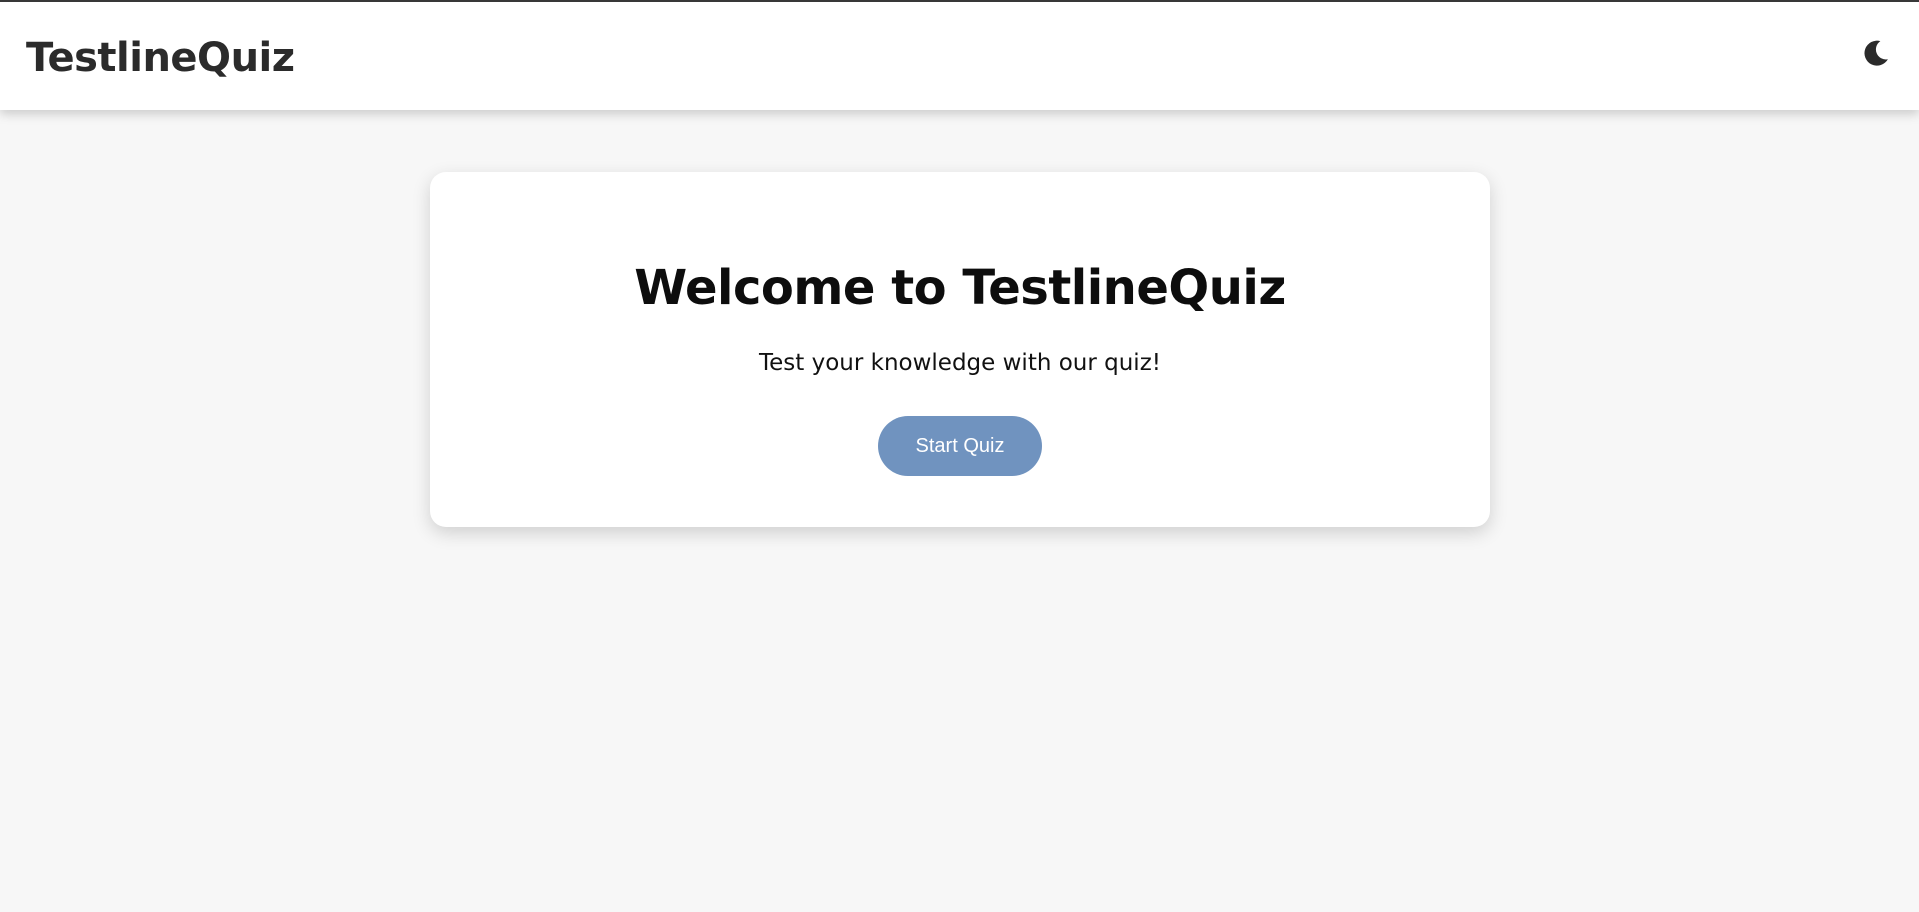 The image size is (1919, 912). I want to click on theme-toggle-button, so click(1876, 53).